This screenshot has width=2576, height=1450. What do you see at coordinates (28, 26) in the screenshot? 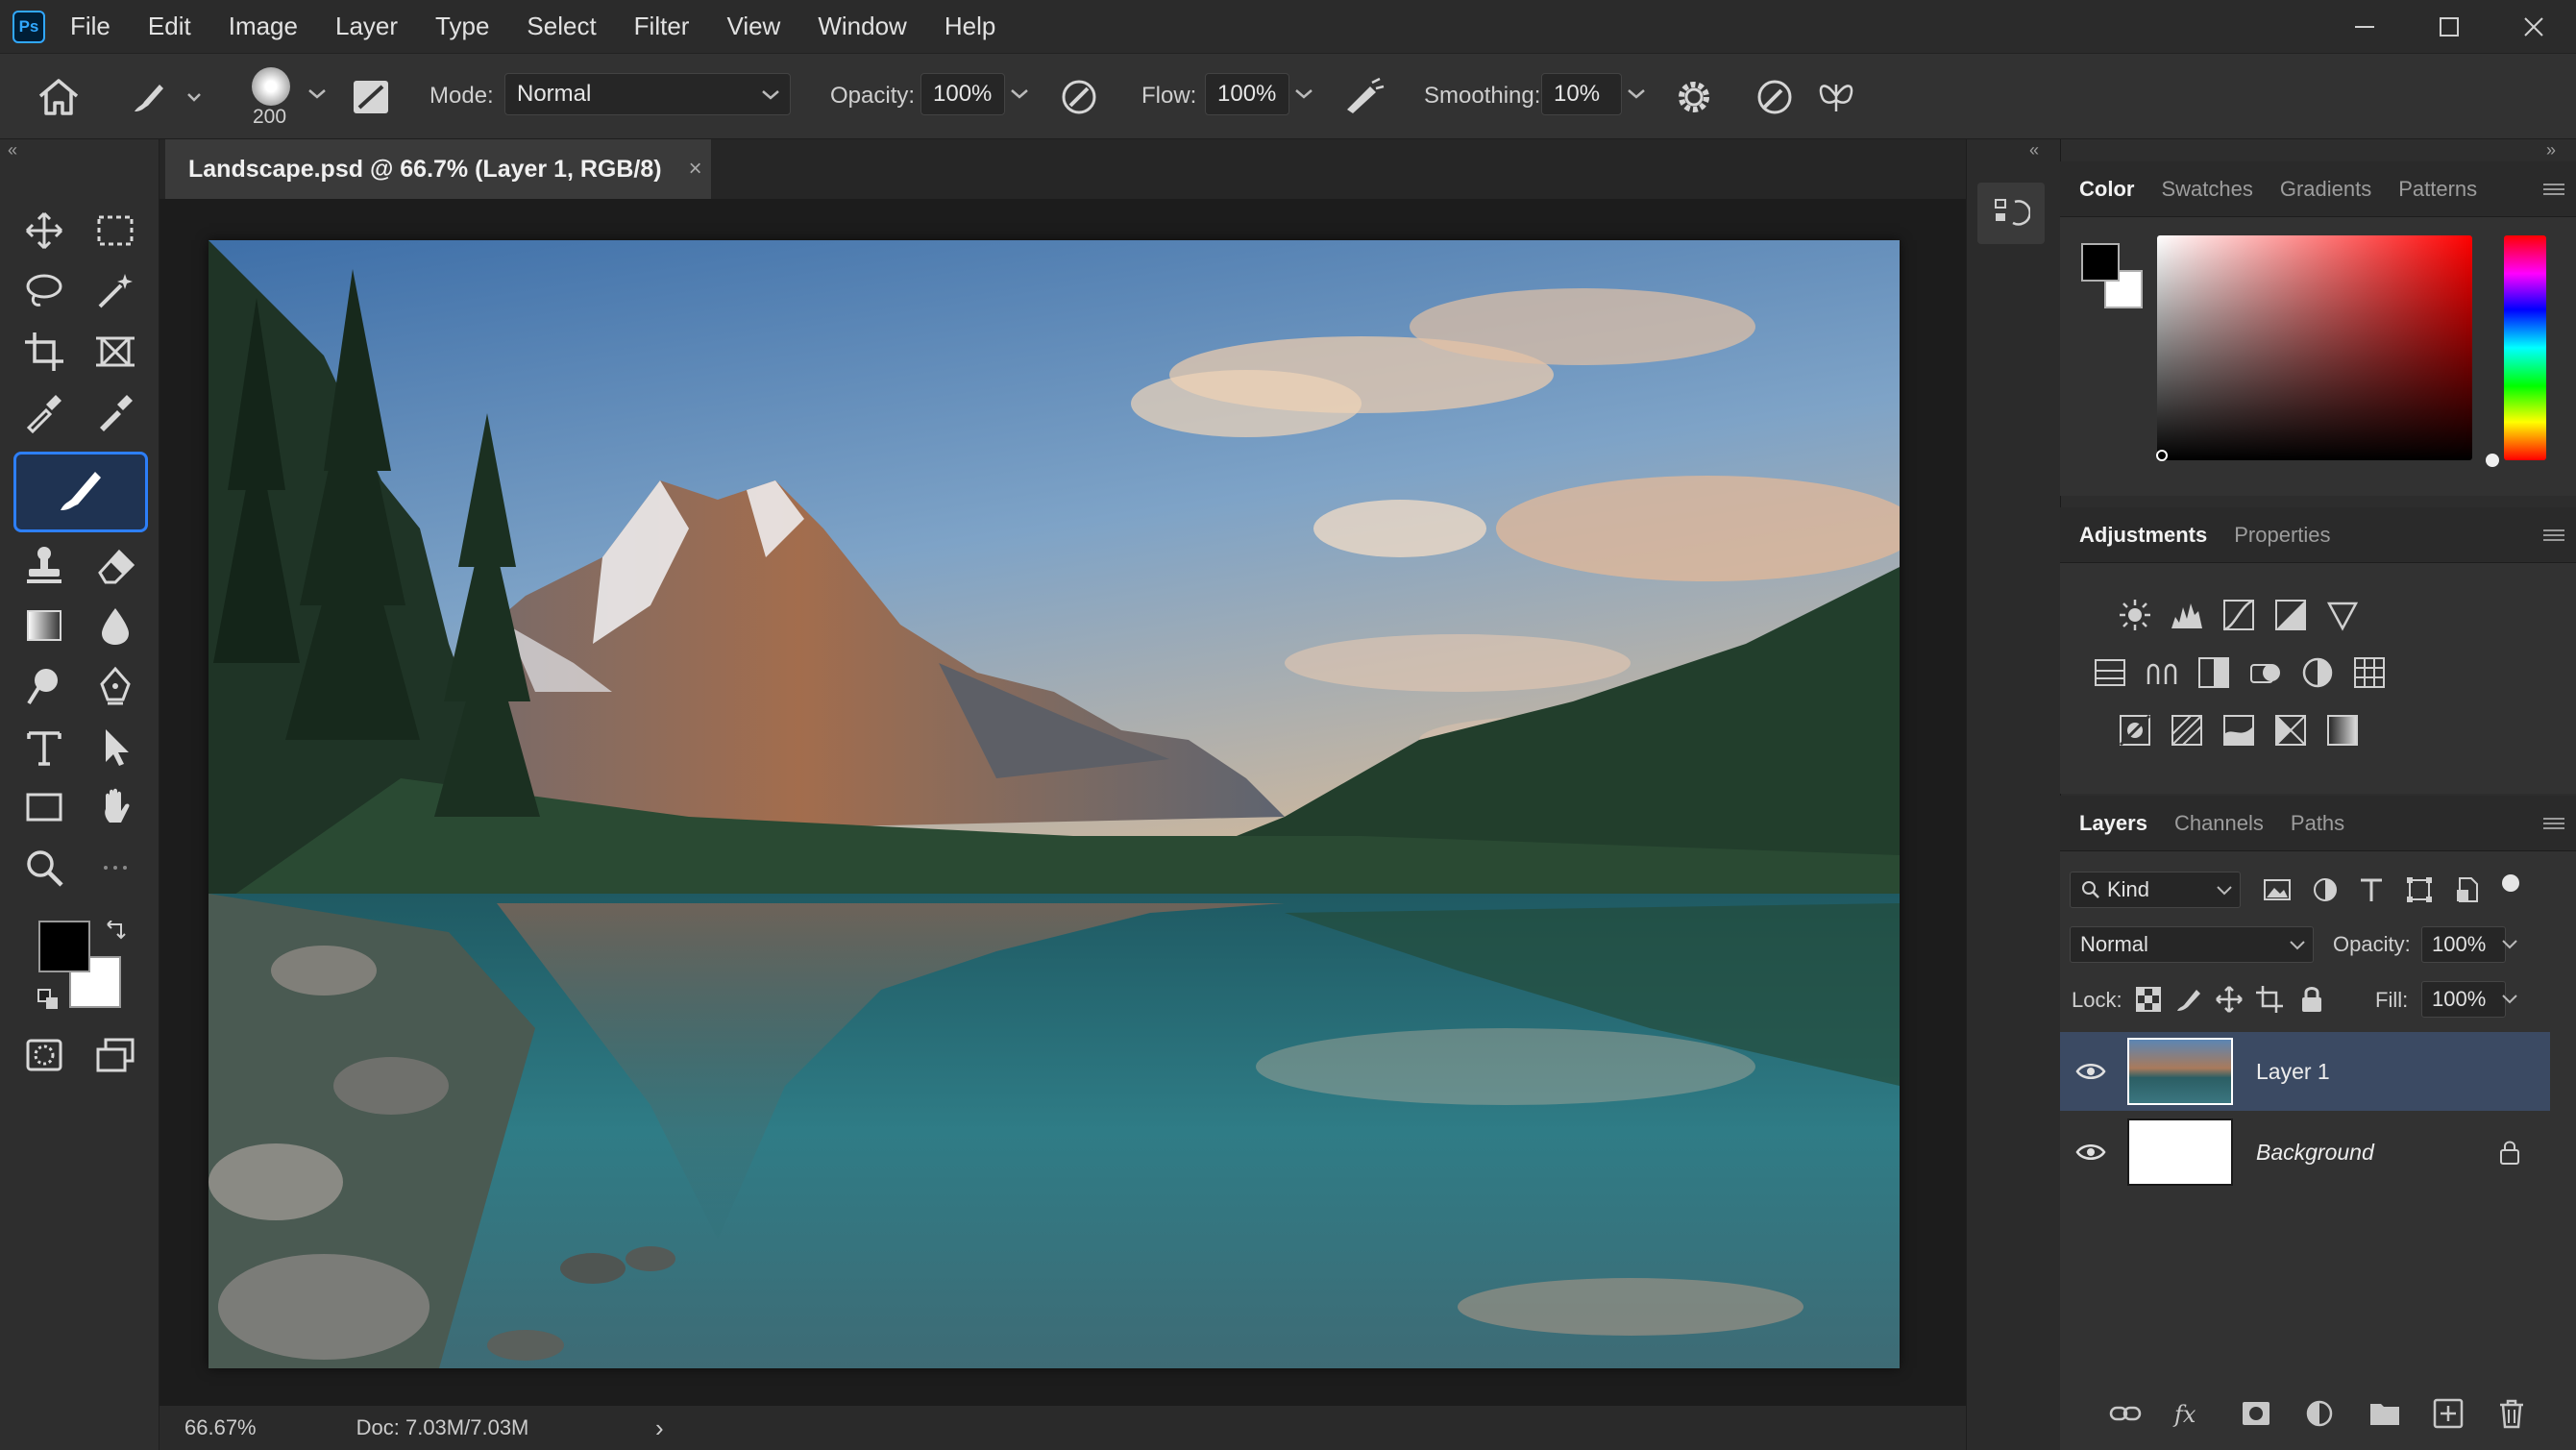
I see `photoshop-logo: Ps` at bounding box center [28, 26].